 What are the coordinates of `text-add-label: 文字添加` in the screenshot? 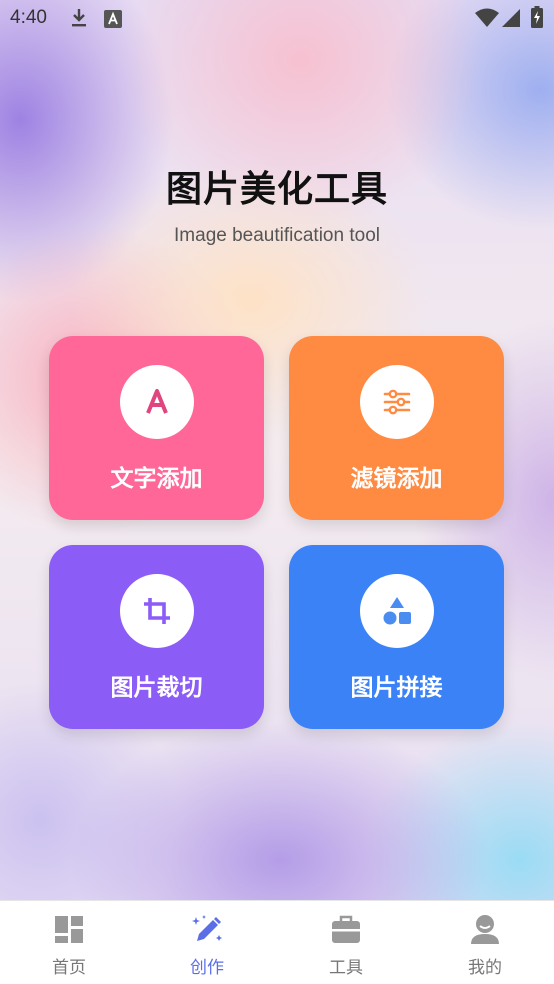 It's located at (156, 479).